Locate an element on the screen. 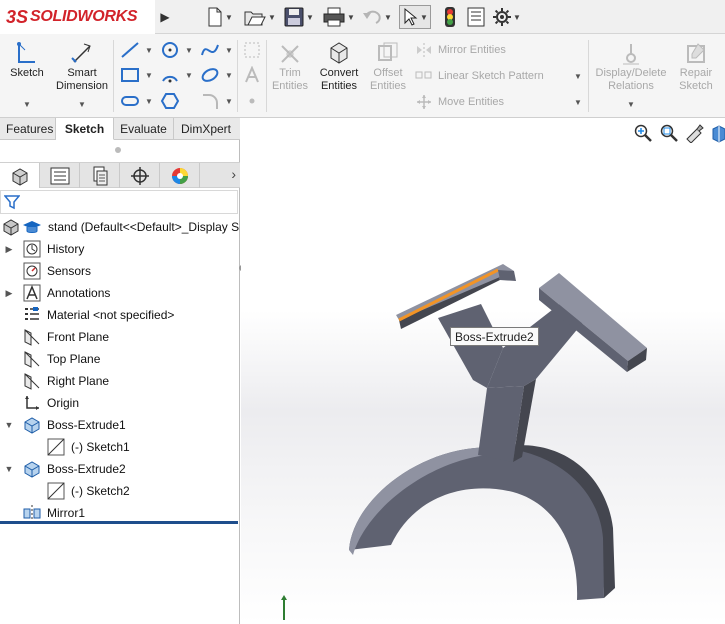 The width and height of the screenshot is (725, 624). open-button: ▼ is located at coordinates (260, 17).